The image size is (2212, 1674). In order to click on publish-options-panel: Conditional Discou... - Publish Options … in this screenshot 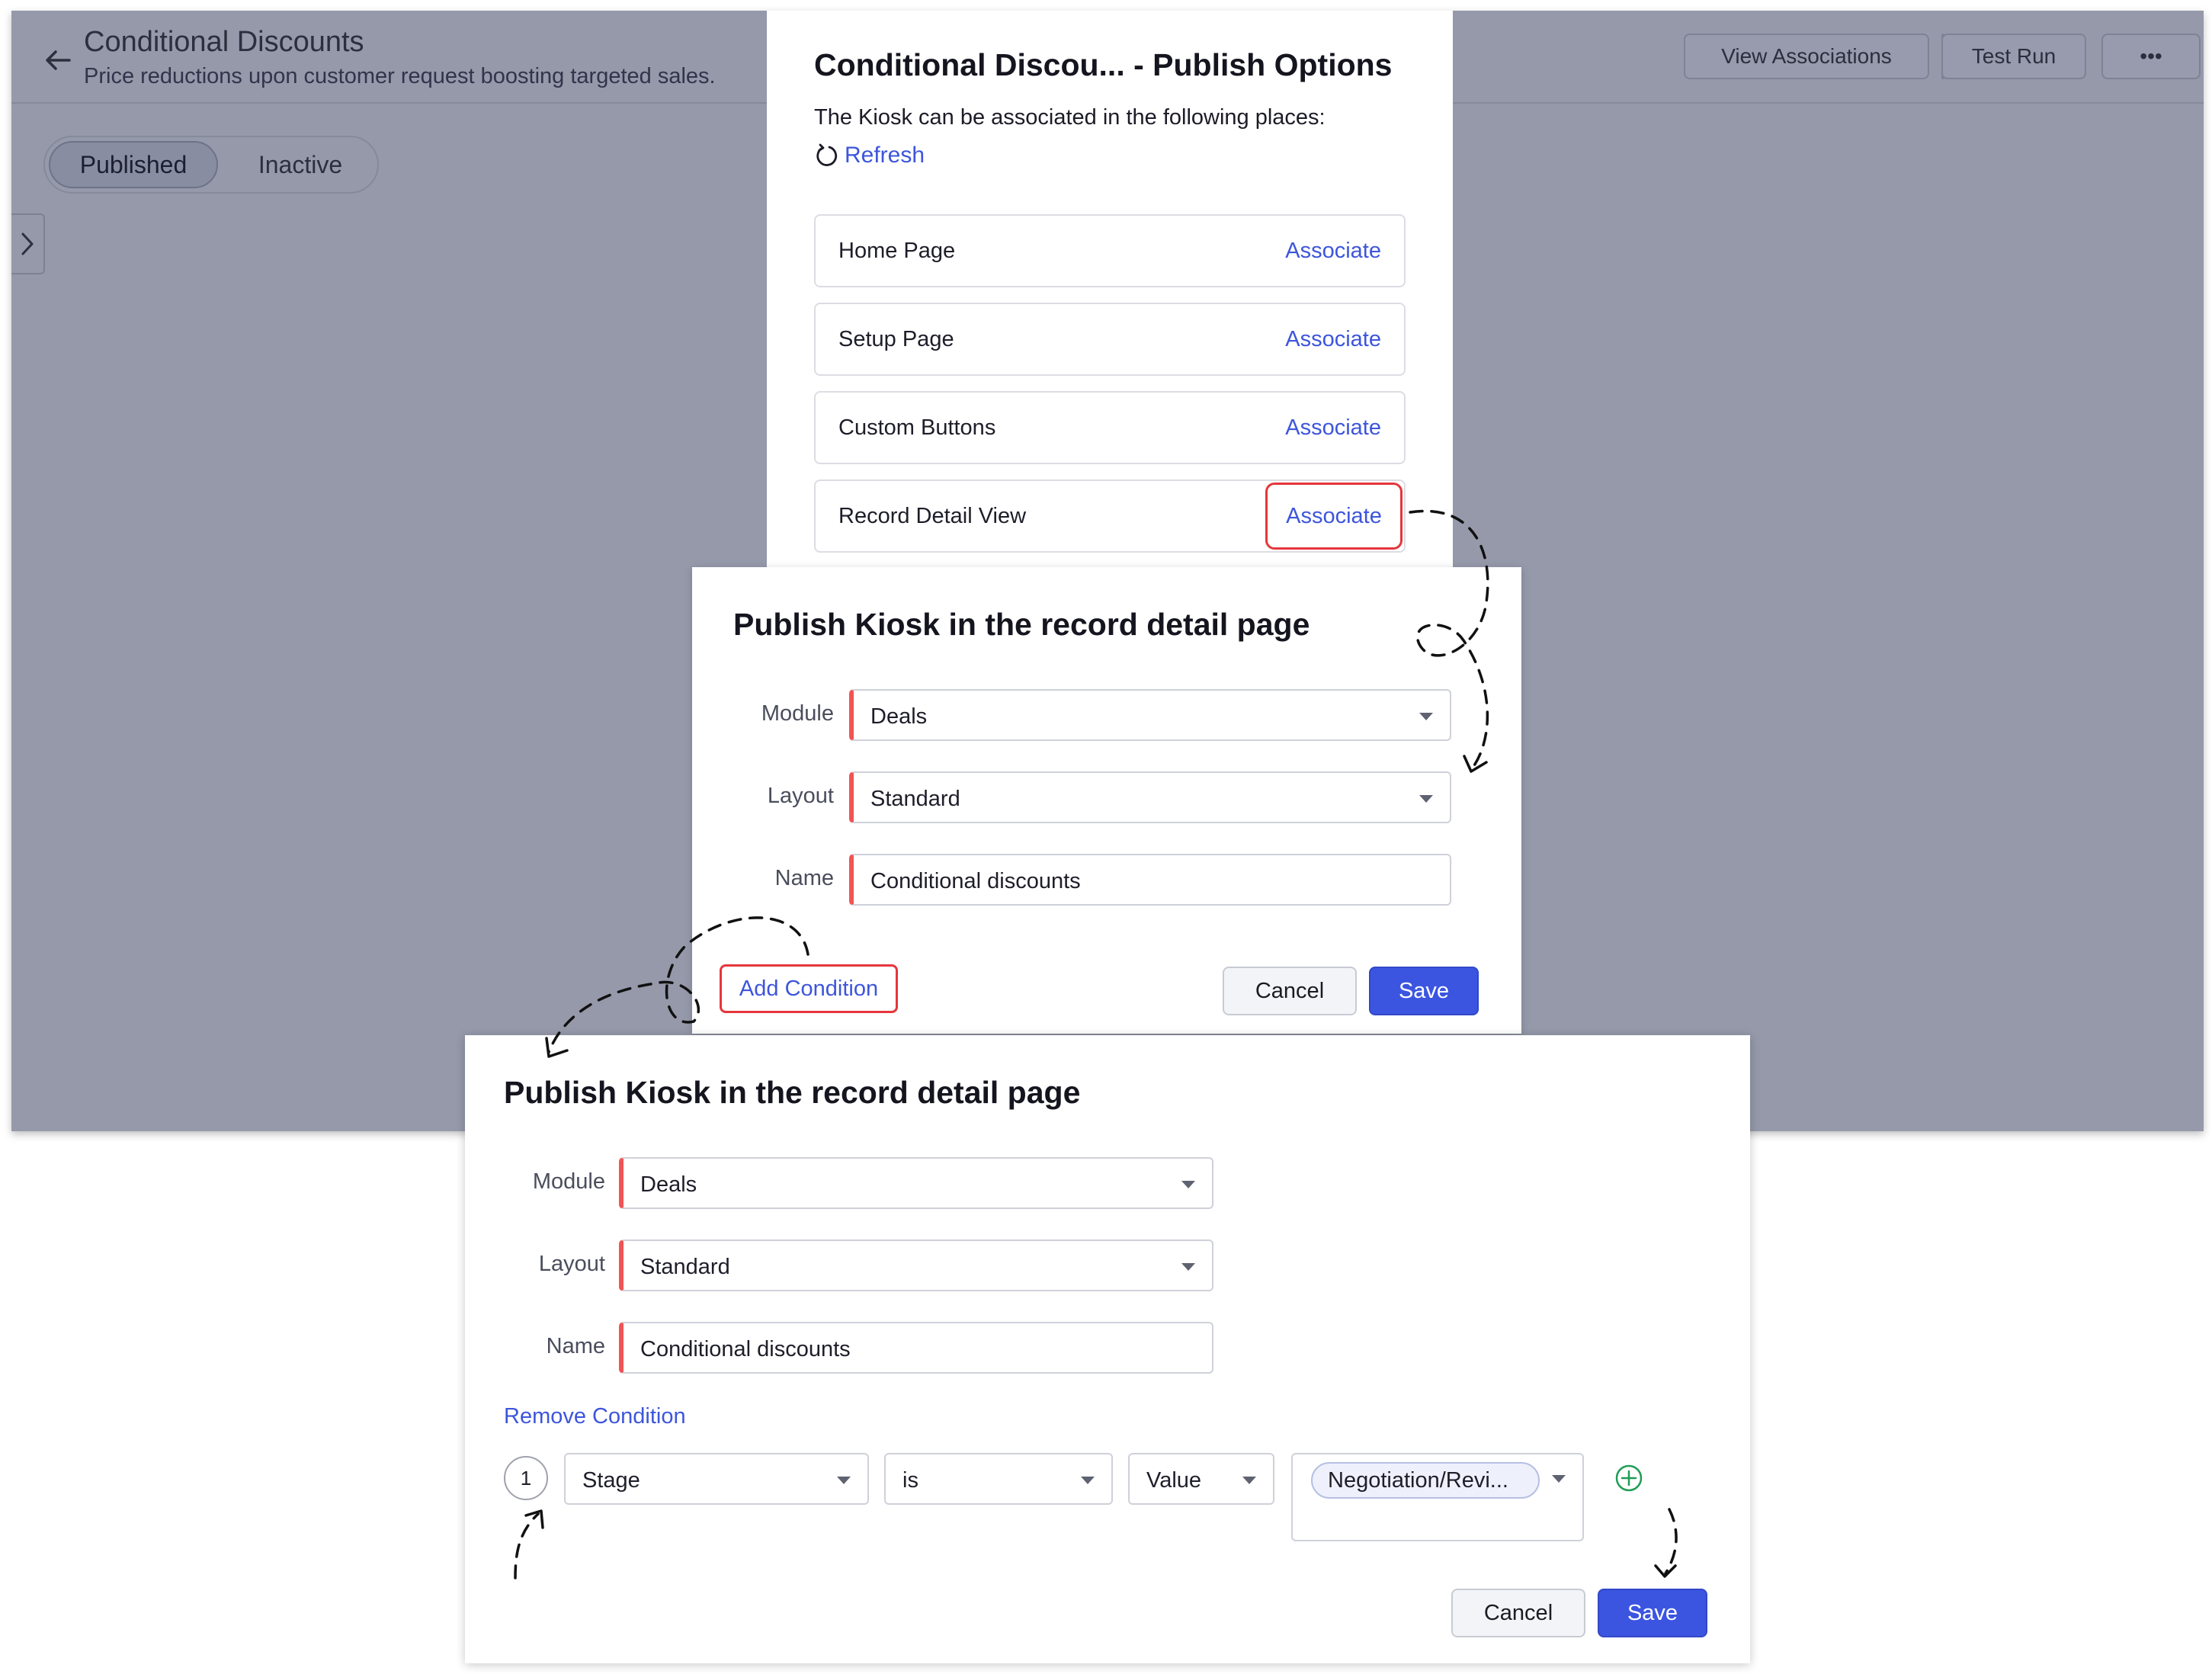, I will do `click(1110, 289)`.